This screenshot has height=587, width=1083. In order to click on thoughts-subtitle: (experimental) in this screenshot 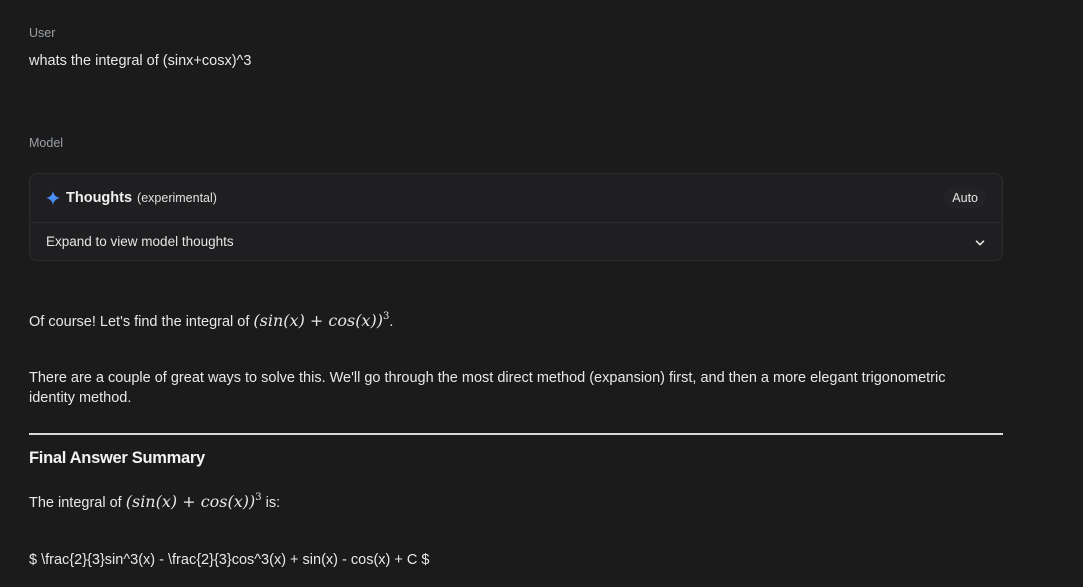, I will do `click(177, 198)`.